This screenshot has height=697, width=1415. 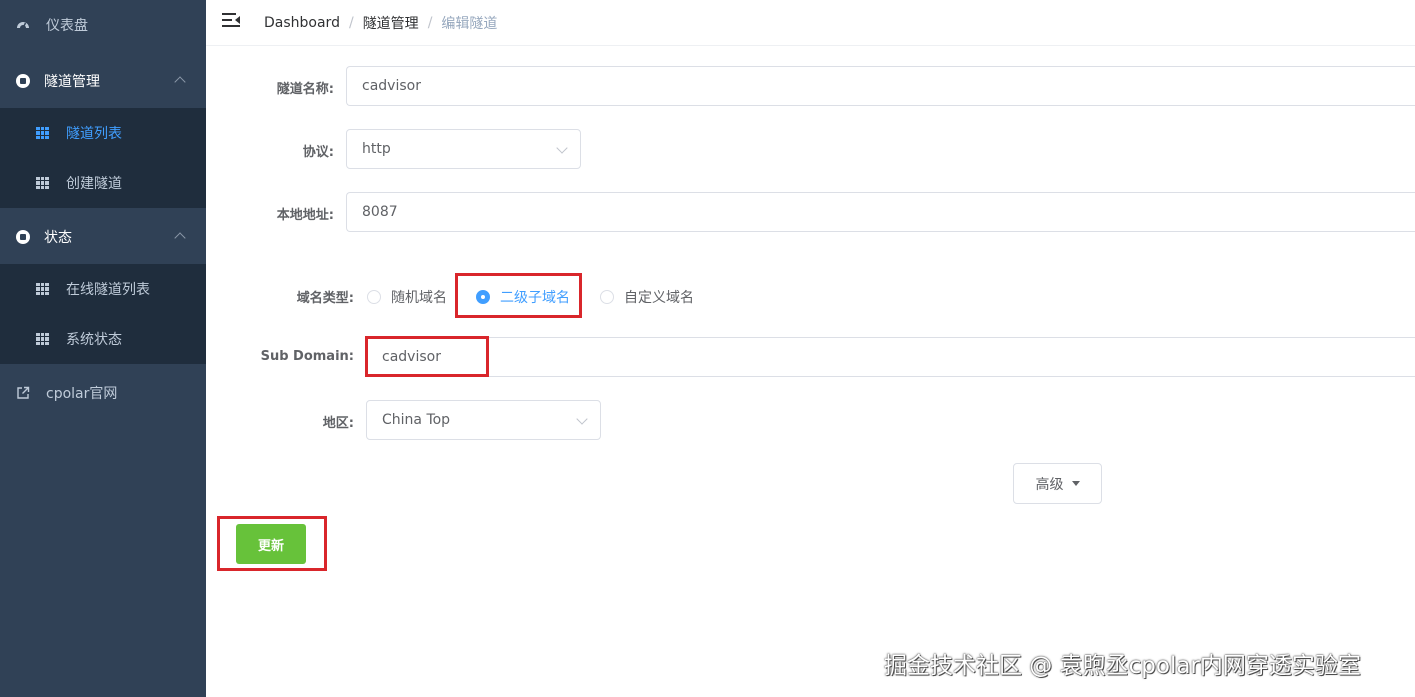 I want to click on sidebar-item-system-status: 系统状态, so click(x=103, y=339).